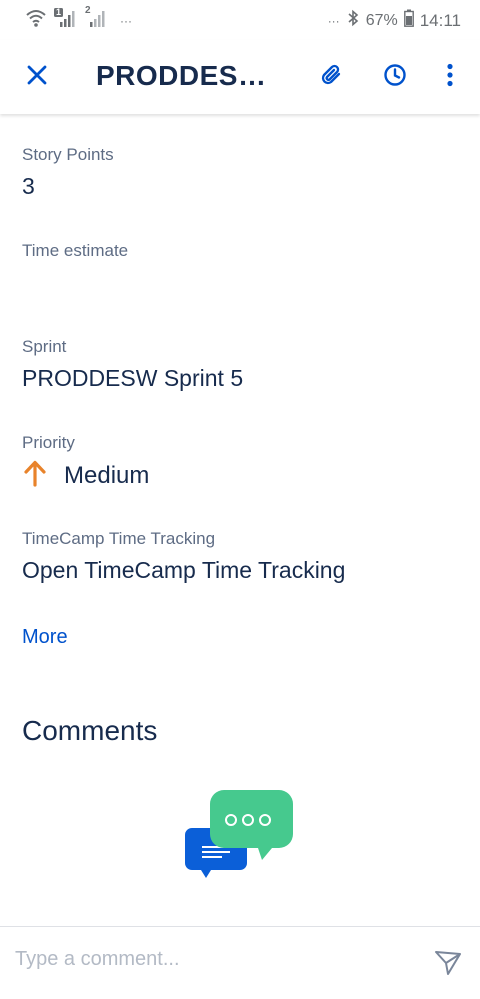 Image resolution: width=480 pixels, height=999 pixels. I want to click on time-estimate-label: Time estimate, so click(75, 250).